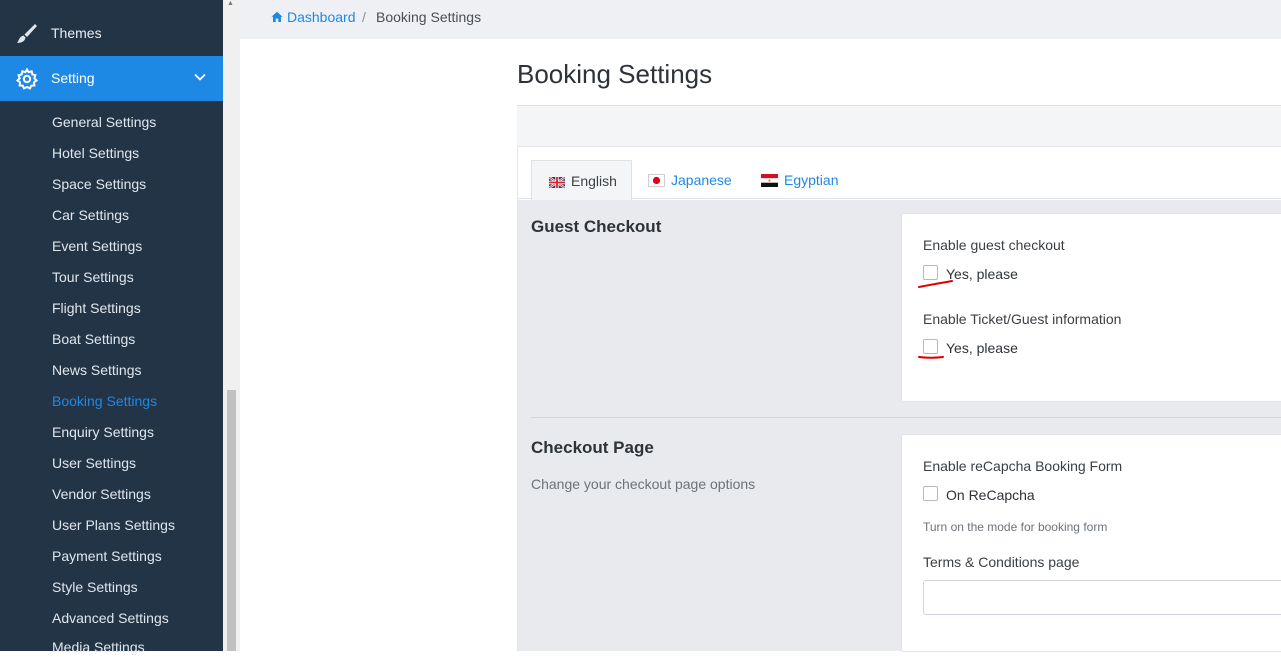 The image size is (1281, 657). What do you see at coordinates (557, 182) in the screenshot?
I see `uk-flag-icon` at bounding box center [557, 182].